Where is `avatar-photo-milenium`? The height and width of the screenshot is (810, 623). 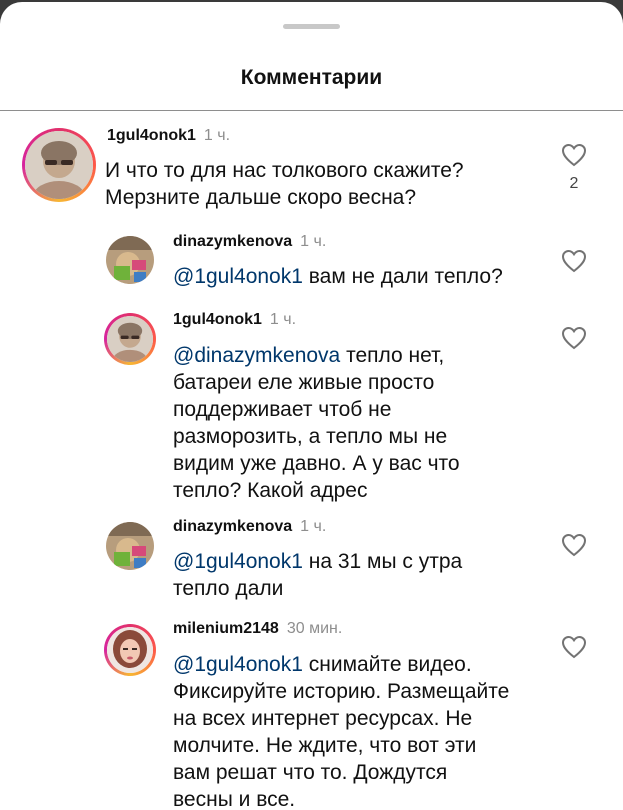
avatar-photo-milenium is located at coordinates (130, 650).